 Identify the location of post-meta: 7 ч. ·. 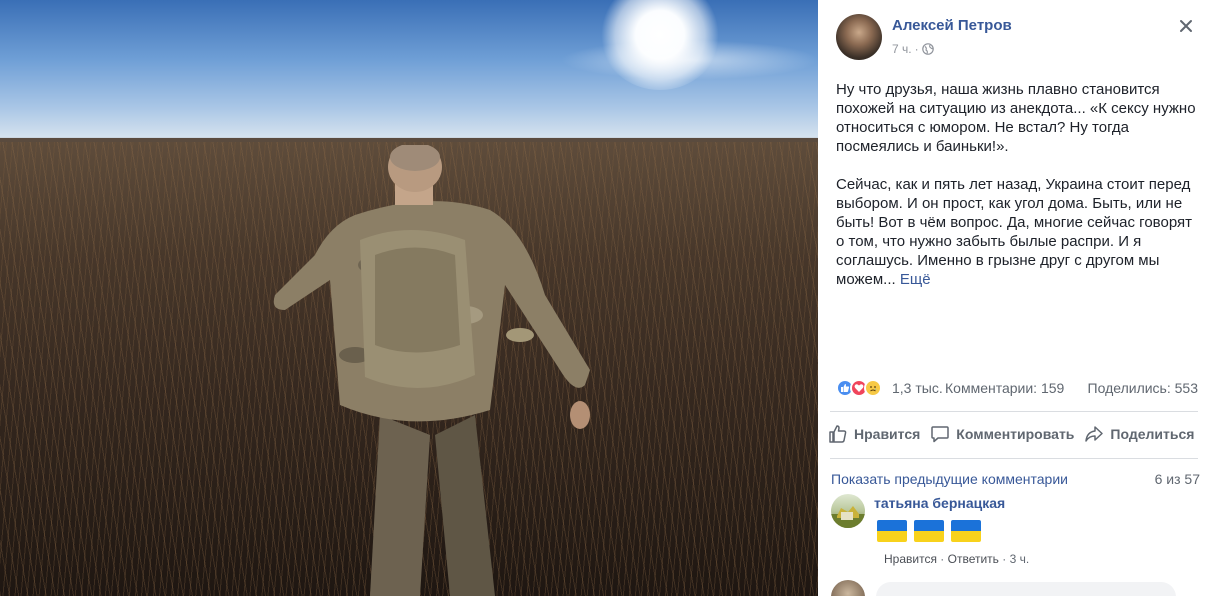
(913, 49).